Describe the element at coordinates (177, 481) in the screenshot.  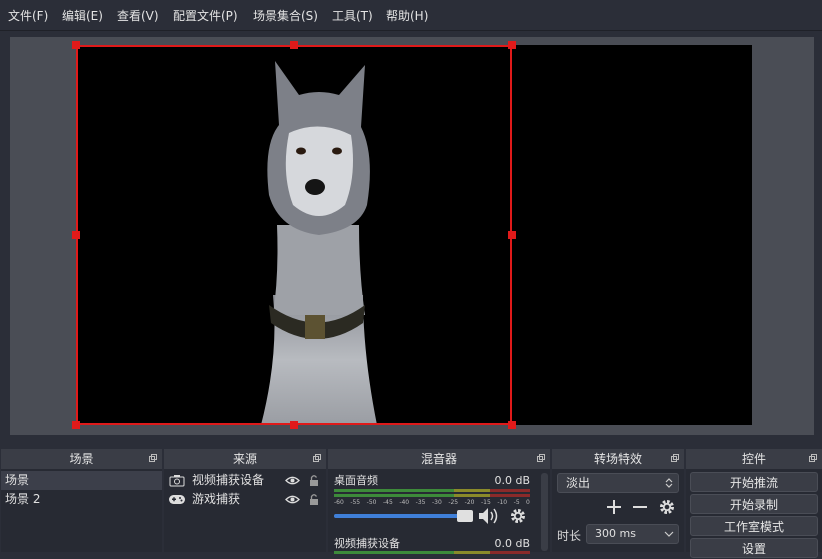
I see `camera-icon` at that location.